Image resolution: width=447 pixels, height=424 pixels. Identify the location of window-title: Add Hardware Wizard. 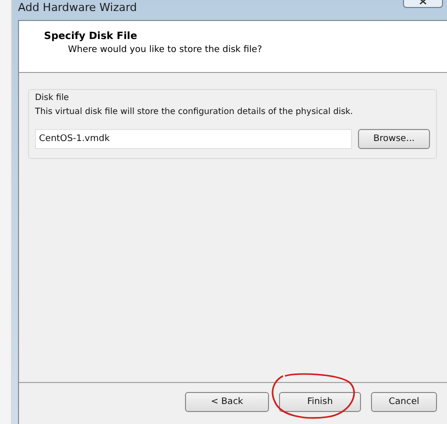
(77, 7).